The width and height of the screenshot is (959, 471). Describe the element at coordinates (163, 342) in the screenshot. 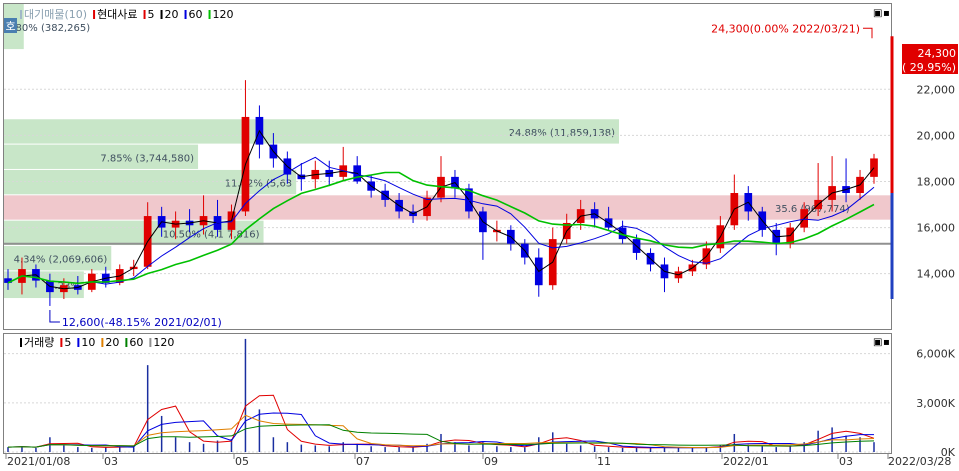

I see `volume-legend-label: 120` at that location.